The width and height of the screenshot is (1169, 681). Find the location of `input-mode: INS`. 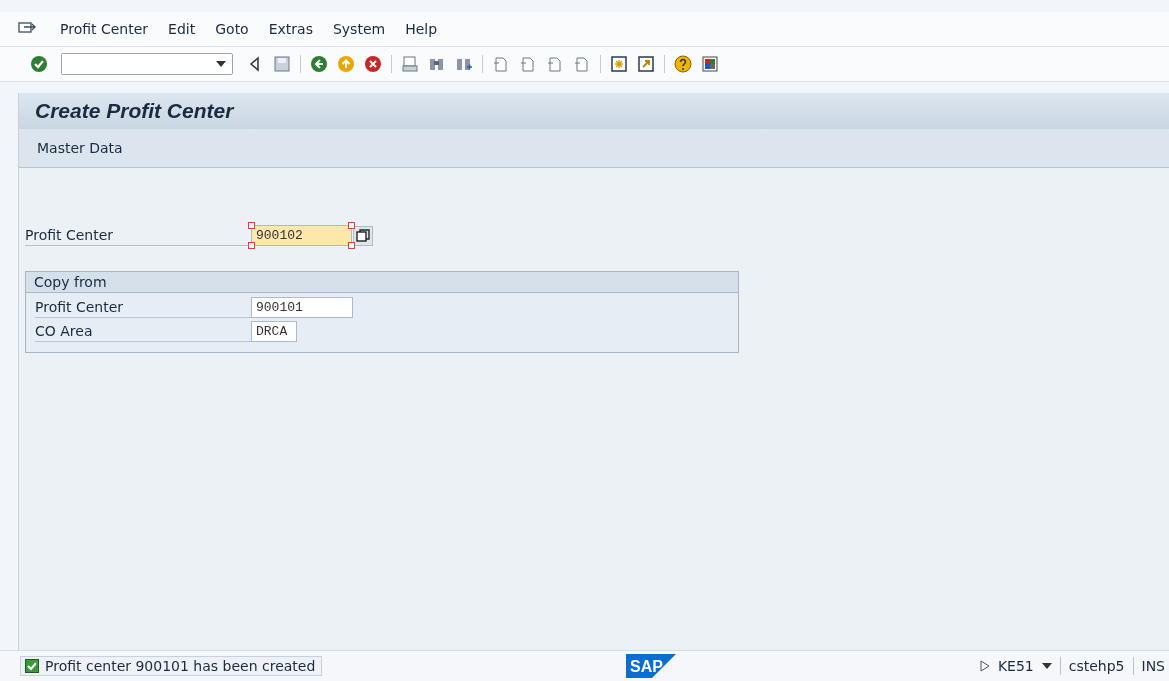

input-mode: INS is located at coordinates (1153, 666).